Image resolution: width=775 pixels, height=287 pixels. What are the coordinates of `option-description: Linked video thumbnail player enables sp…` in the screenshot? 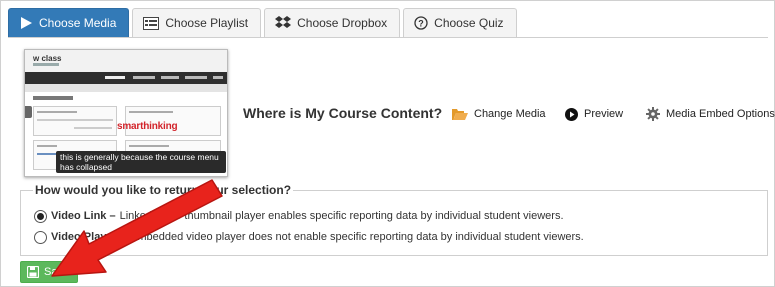 It's located at (341, 216).